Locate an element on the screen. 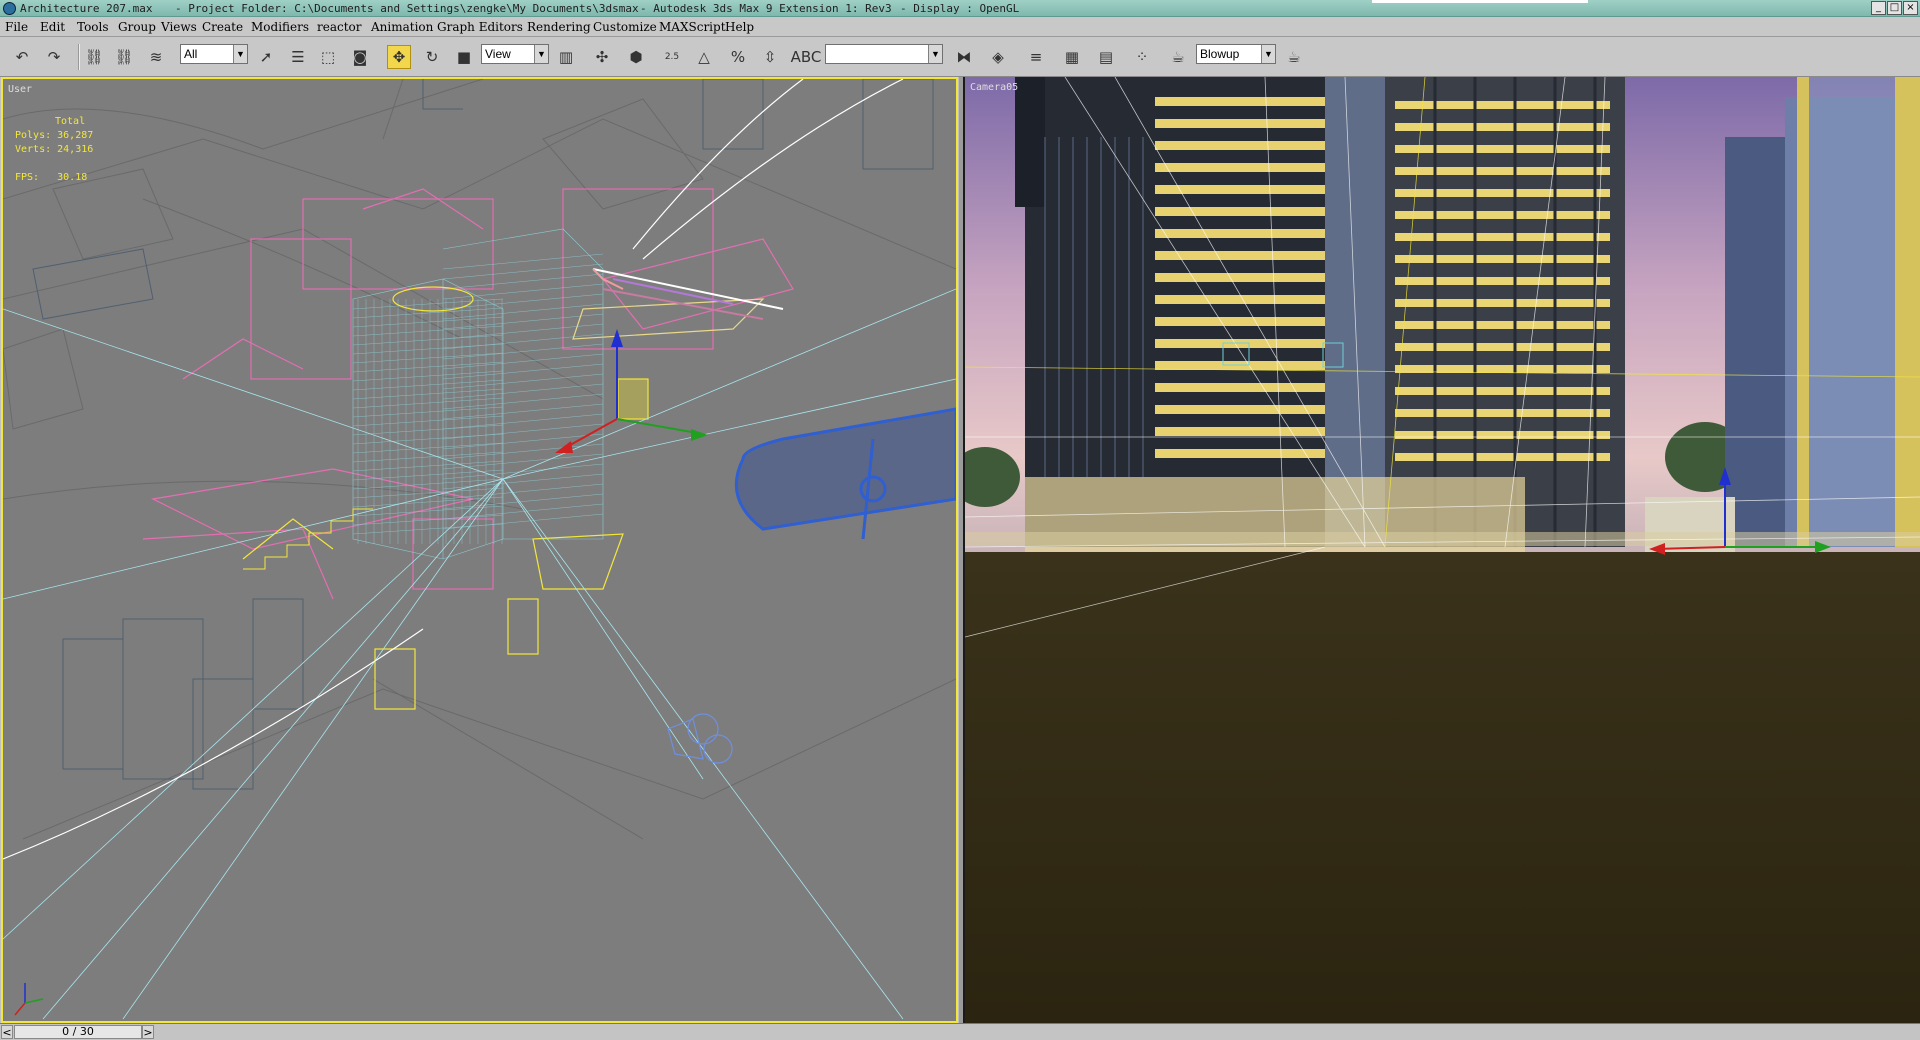  minimize-button: _ is located at coordinates (1878, 8).